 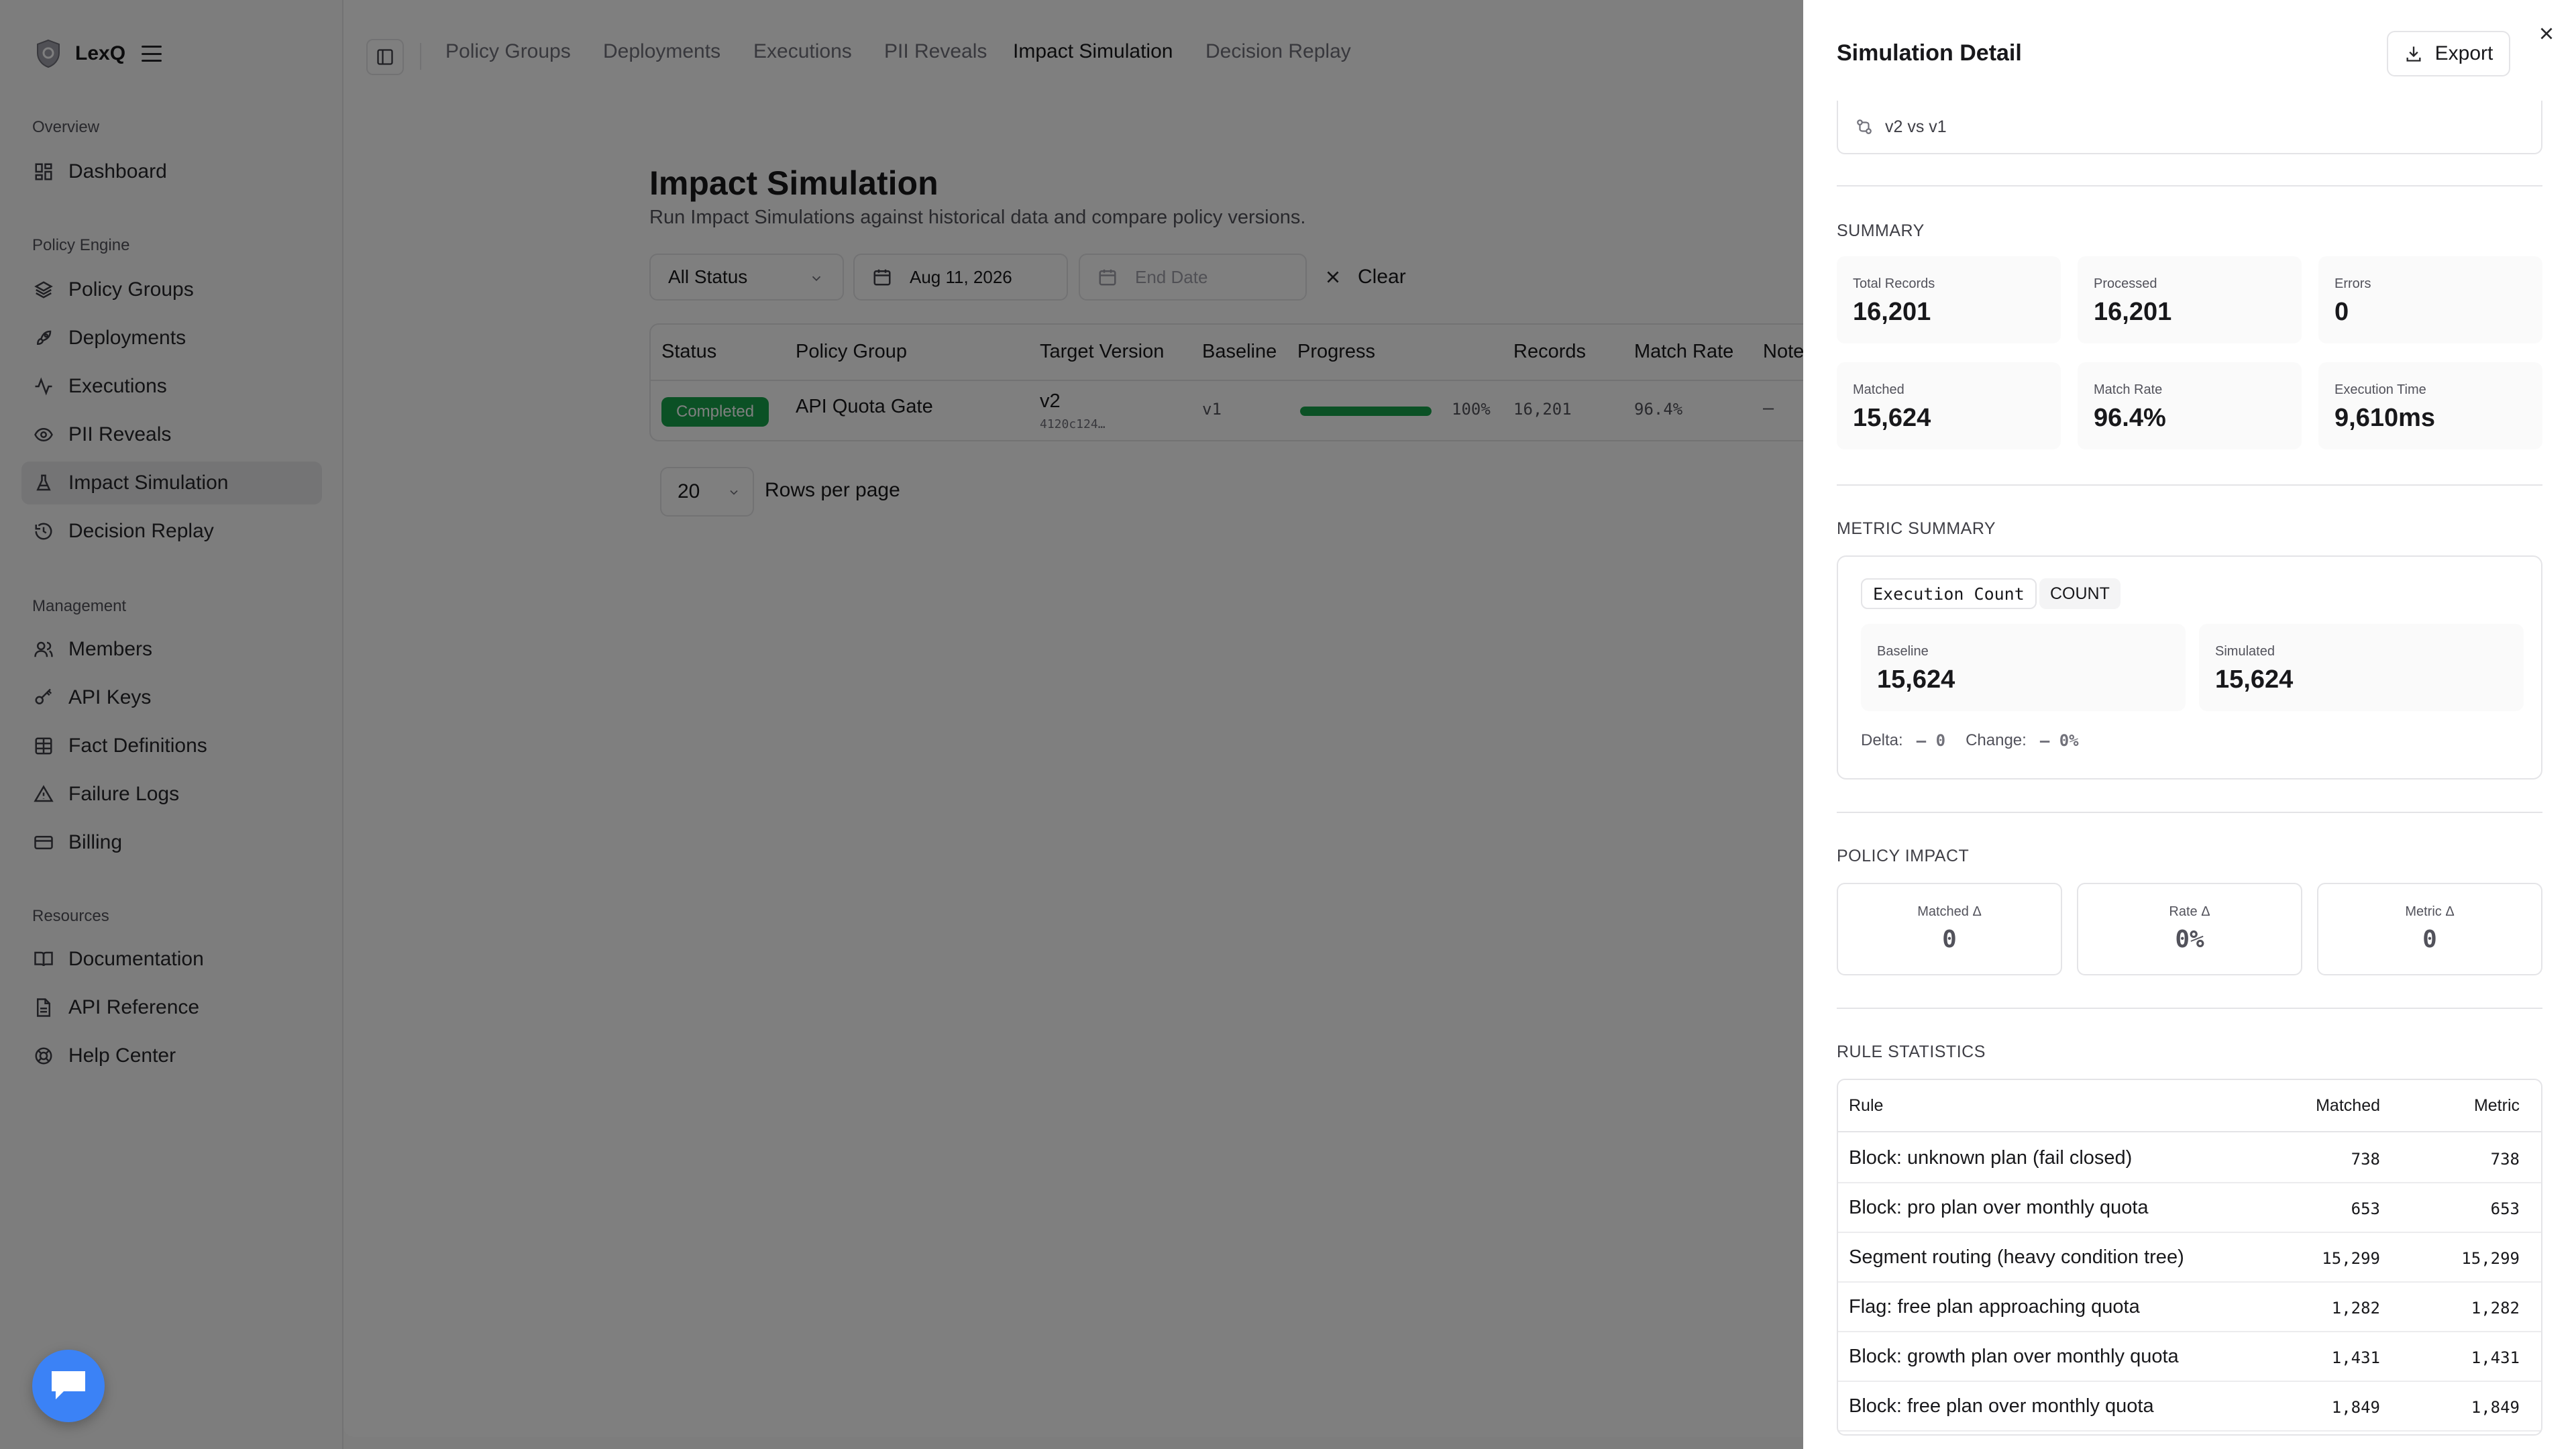 I want to click on stat-label: Execution Time, so click(x=2380, y=389).